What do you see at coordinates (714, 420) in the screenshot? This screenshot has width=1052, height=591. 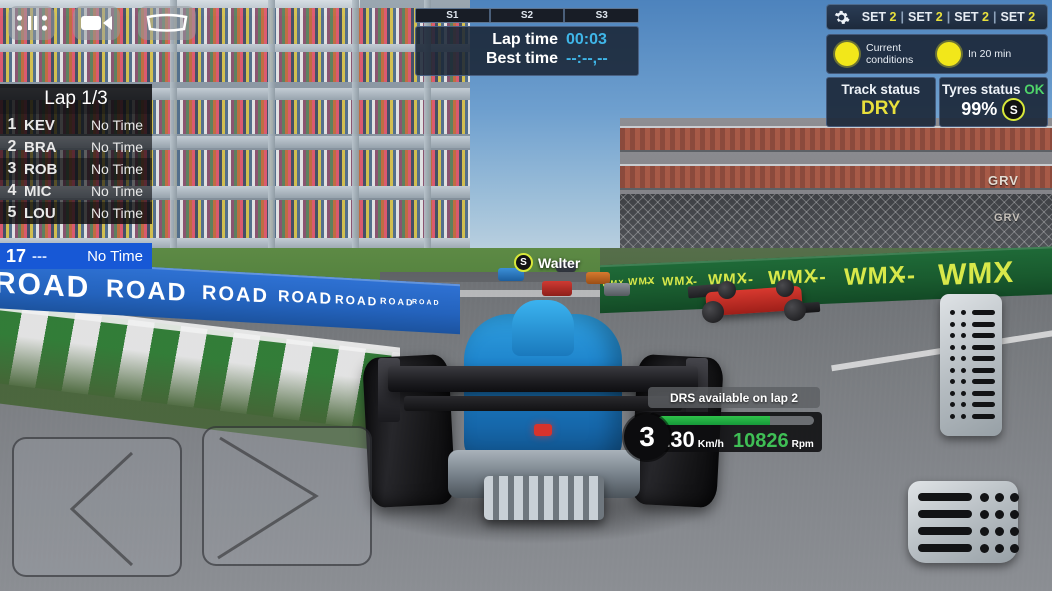 I see `rpm-bar-fill` at bounding box center [714, 420].